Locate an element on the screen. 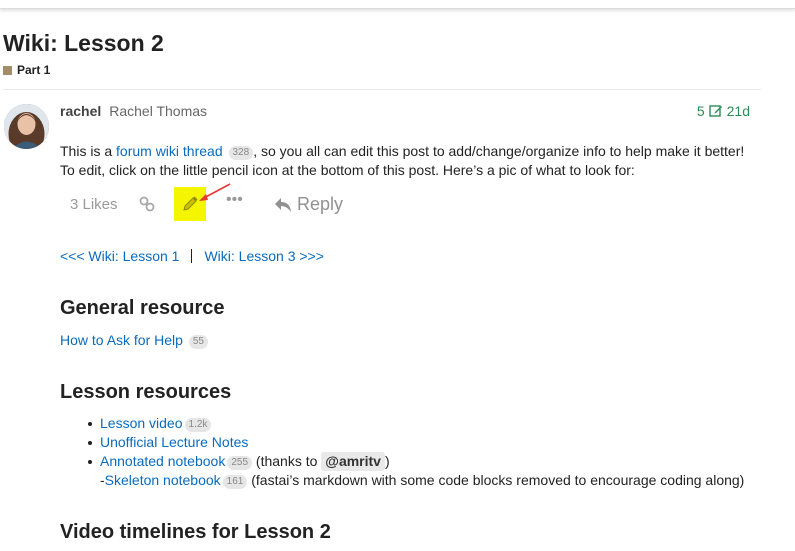  link-click-count: 328 is located at coordinates (241, 153).